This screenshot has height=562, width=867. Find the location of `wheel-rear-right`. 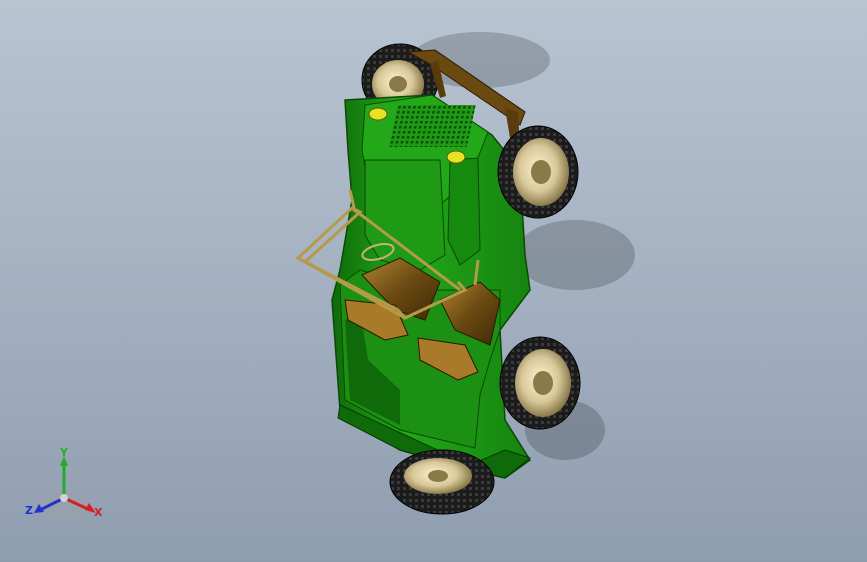

wheel-rear-right is located at coordinates (540, 383).